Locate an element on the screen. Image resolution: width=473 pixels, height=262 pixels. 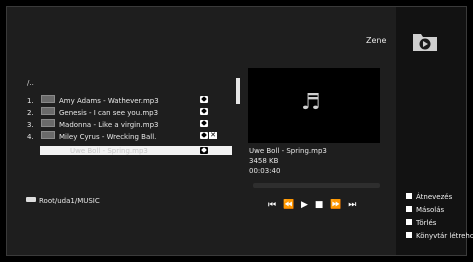
selected-list-item: Uwe Boll - Spring.mp3 is located at coordinates (136, 150).